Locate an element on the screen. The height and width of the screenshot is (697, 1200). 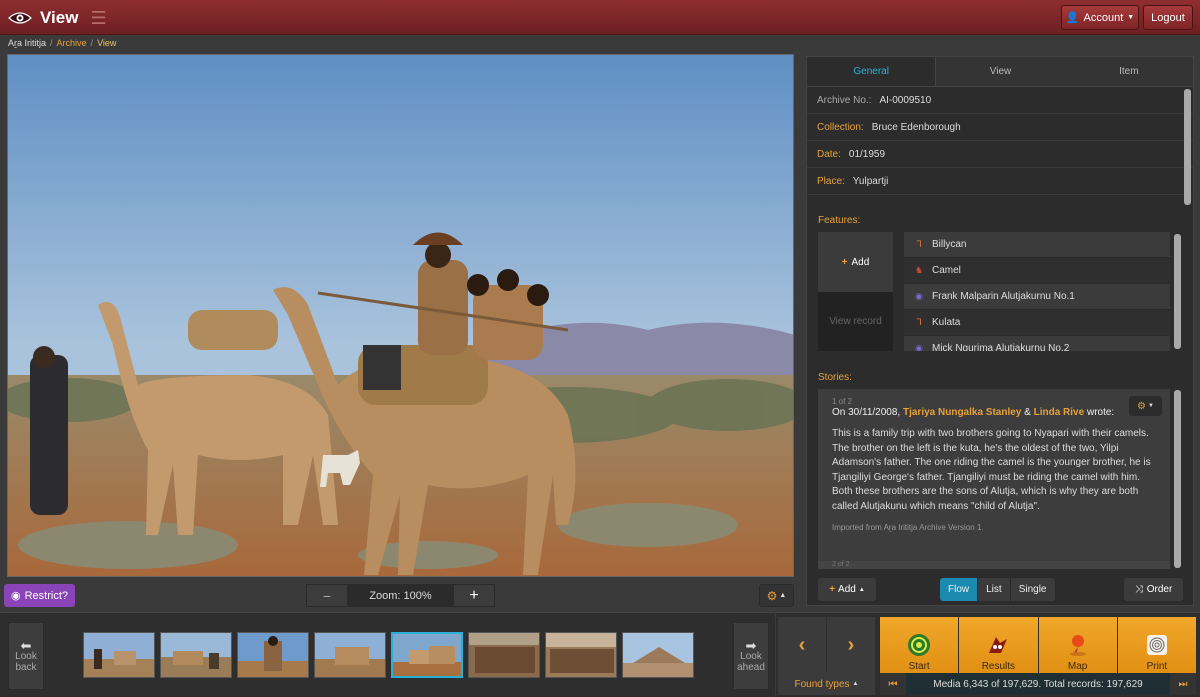
map-button: Map is located at coordinates (1077, 647).